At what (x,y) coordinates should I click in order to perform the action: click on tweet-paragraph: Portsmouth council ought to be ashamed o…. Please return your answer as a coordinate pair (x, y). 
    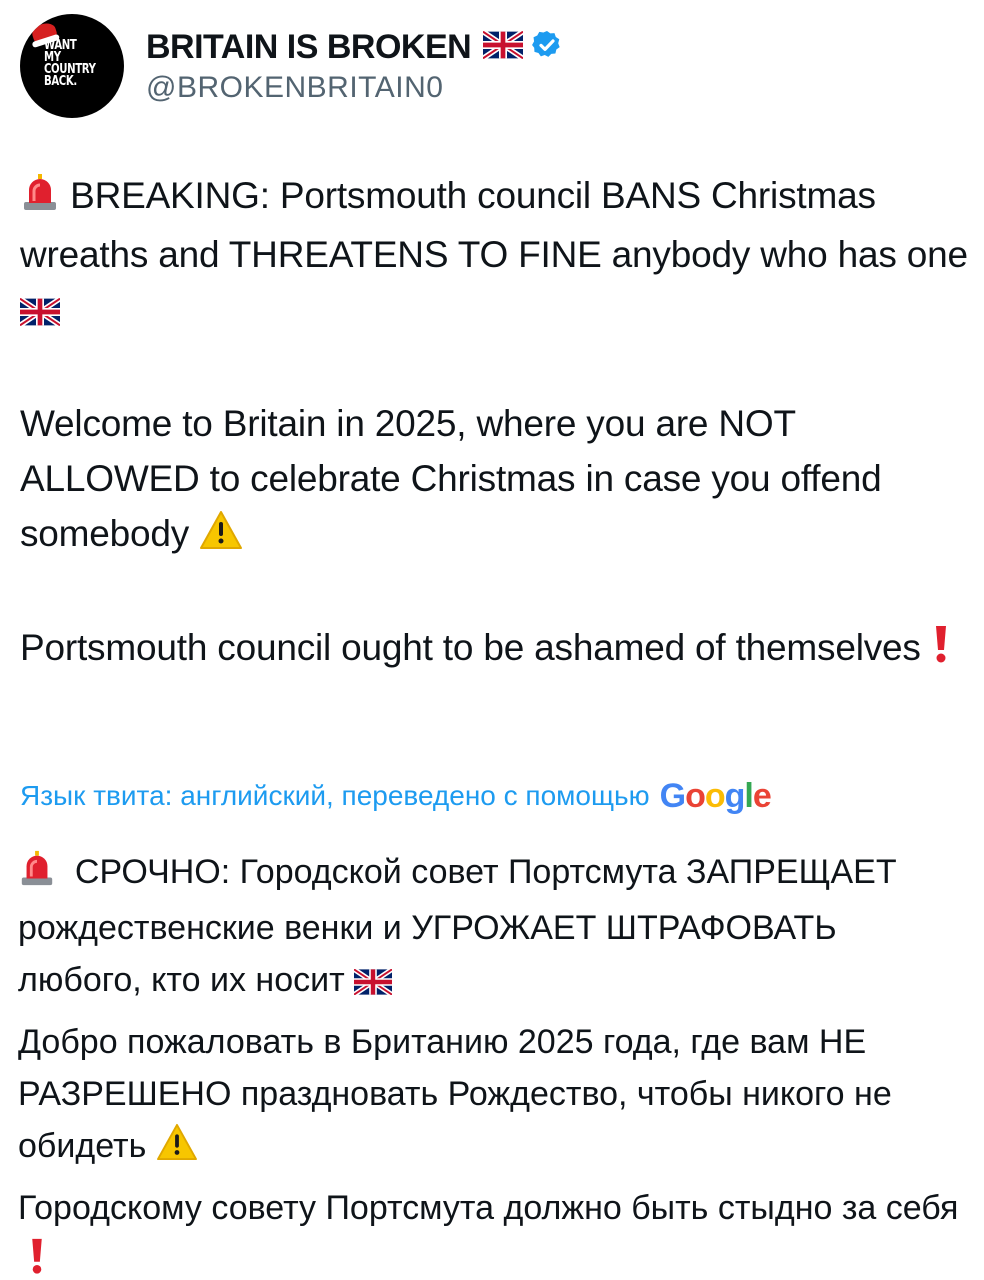
    Looking at the image, I should click on (495, 649).